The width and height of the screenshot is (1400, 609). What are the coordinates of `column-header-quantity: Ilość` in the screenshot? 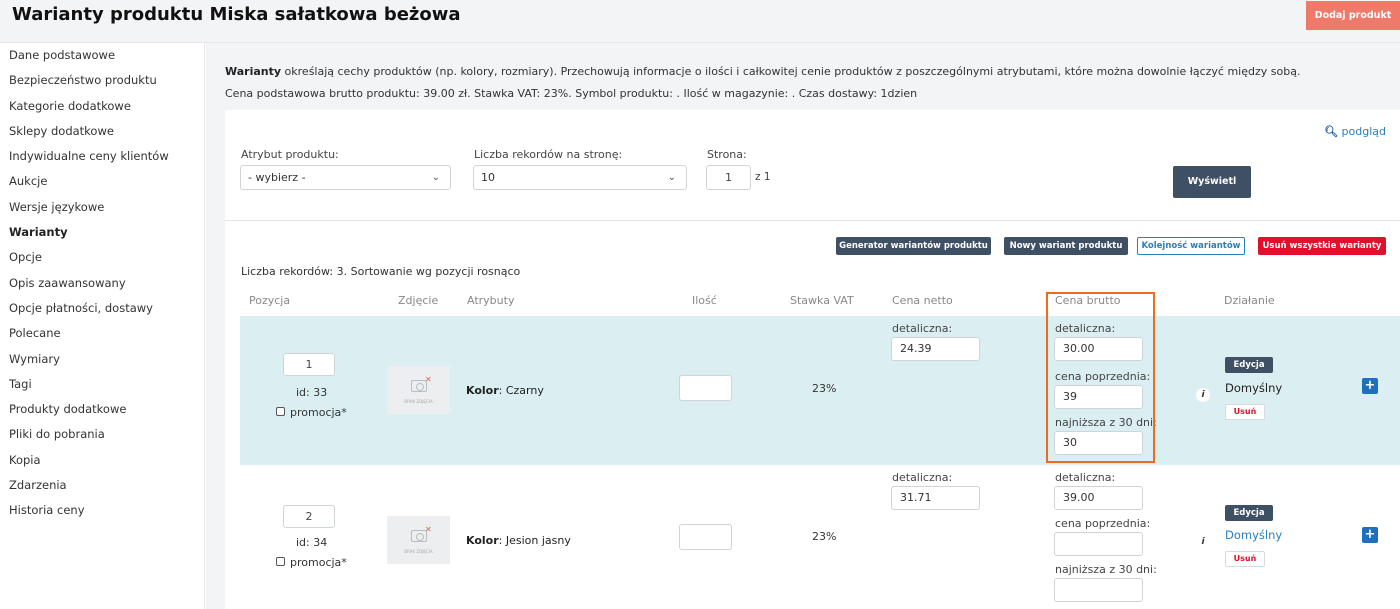 It's located at (704, 300).